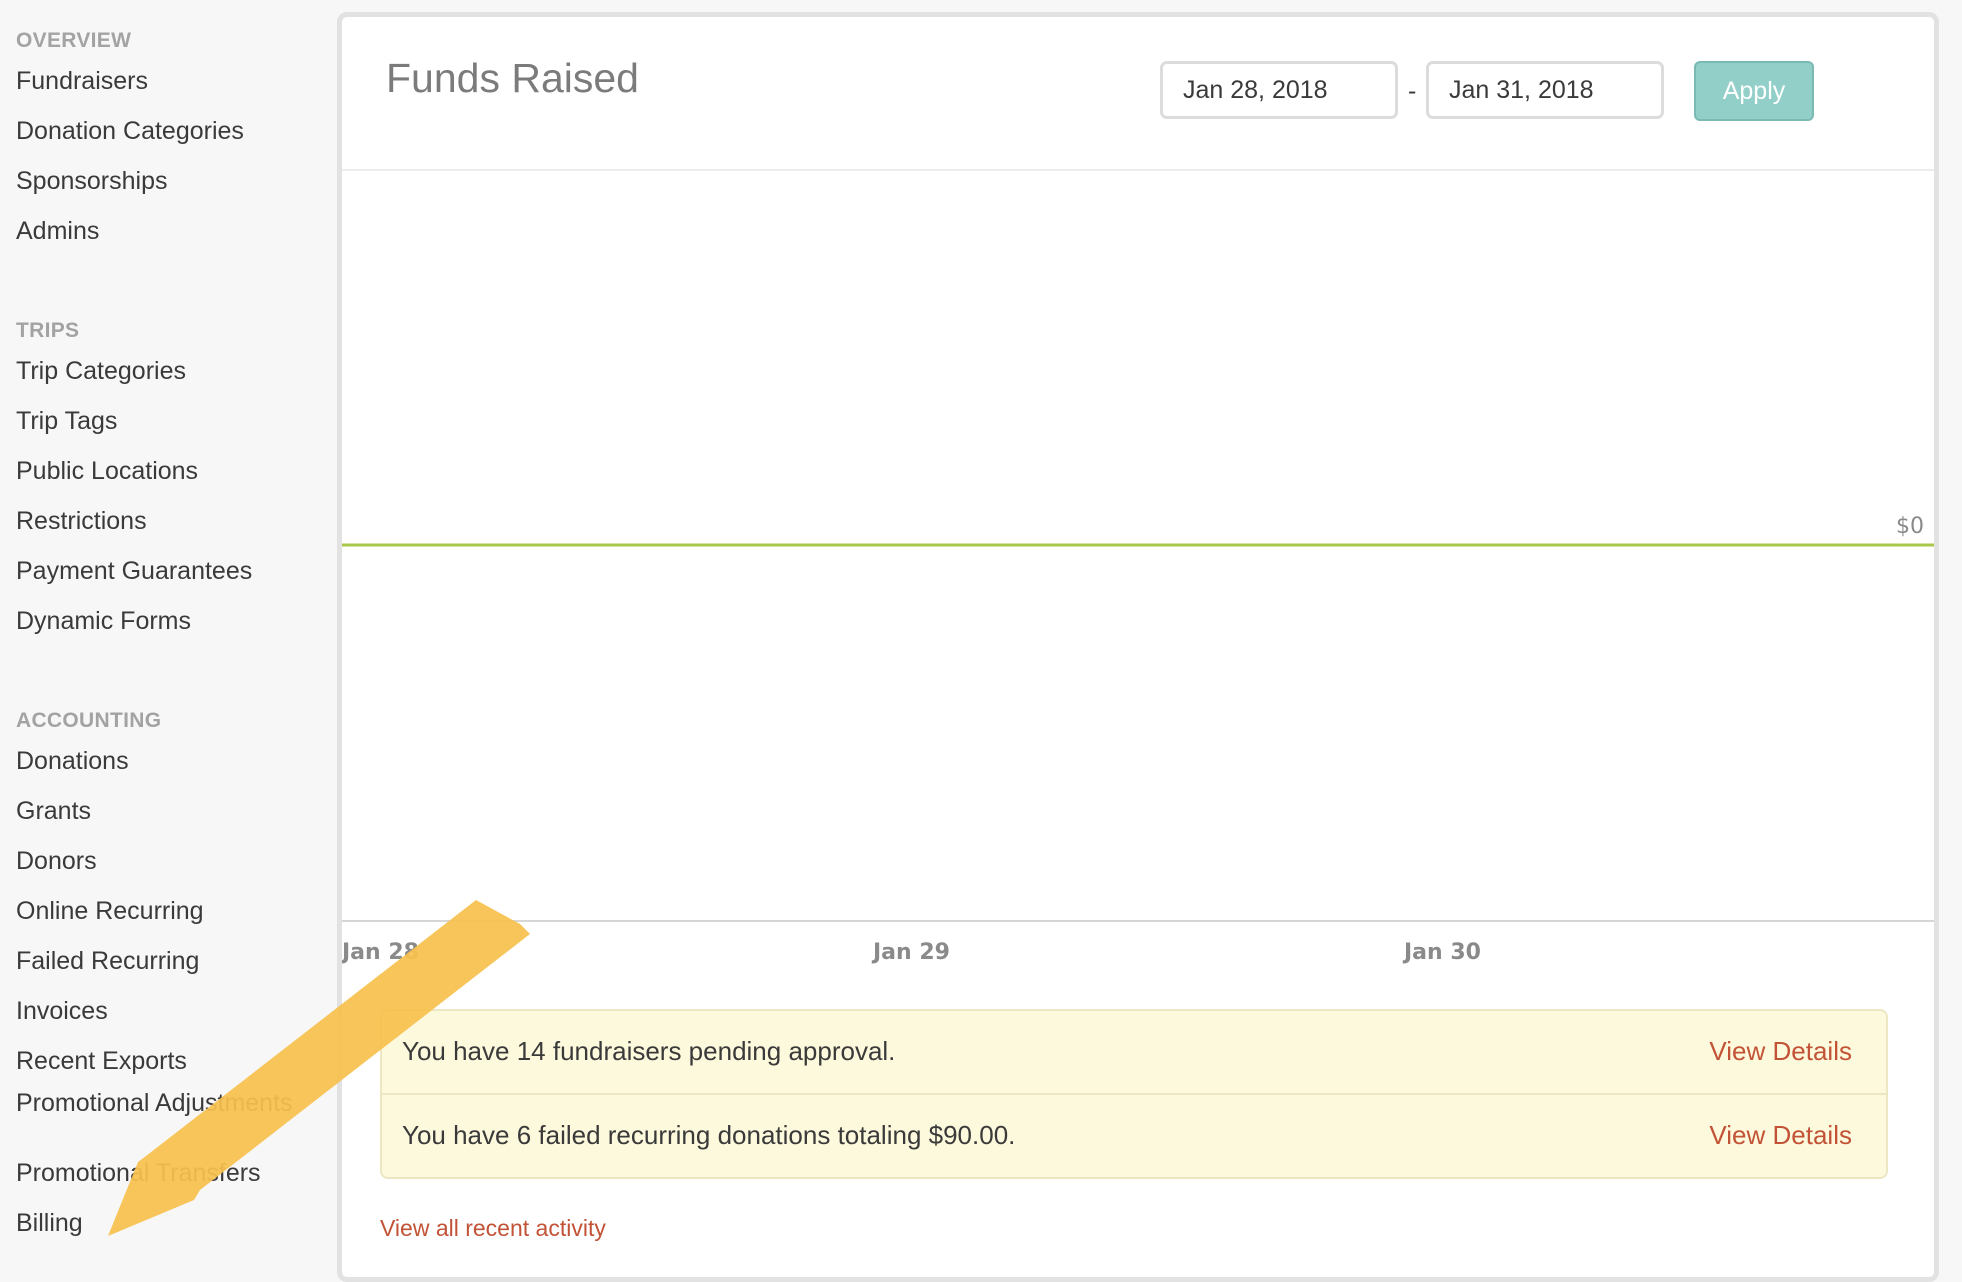  I want to click on sidebar-item-payment-guarantees: Payment Guarantees, so click(134, 571).